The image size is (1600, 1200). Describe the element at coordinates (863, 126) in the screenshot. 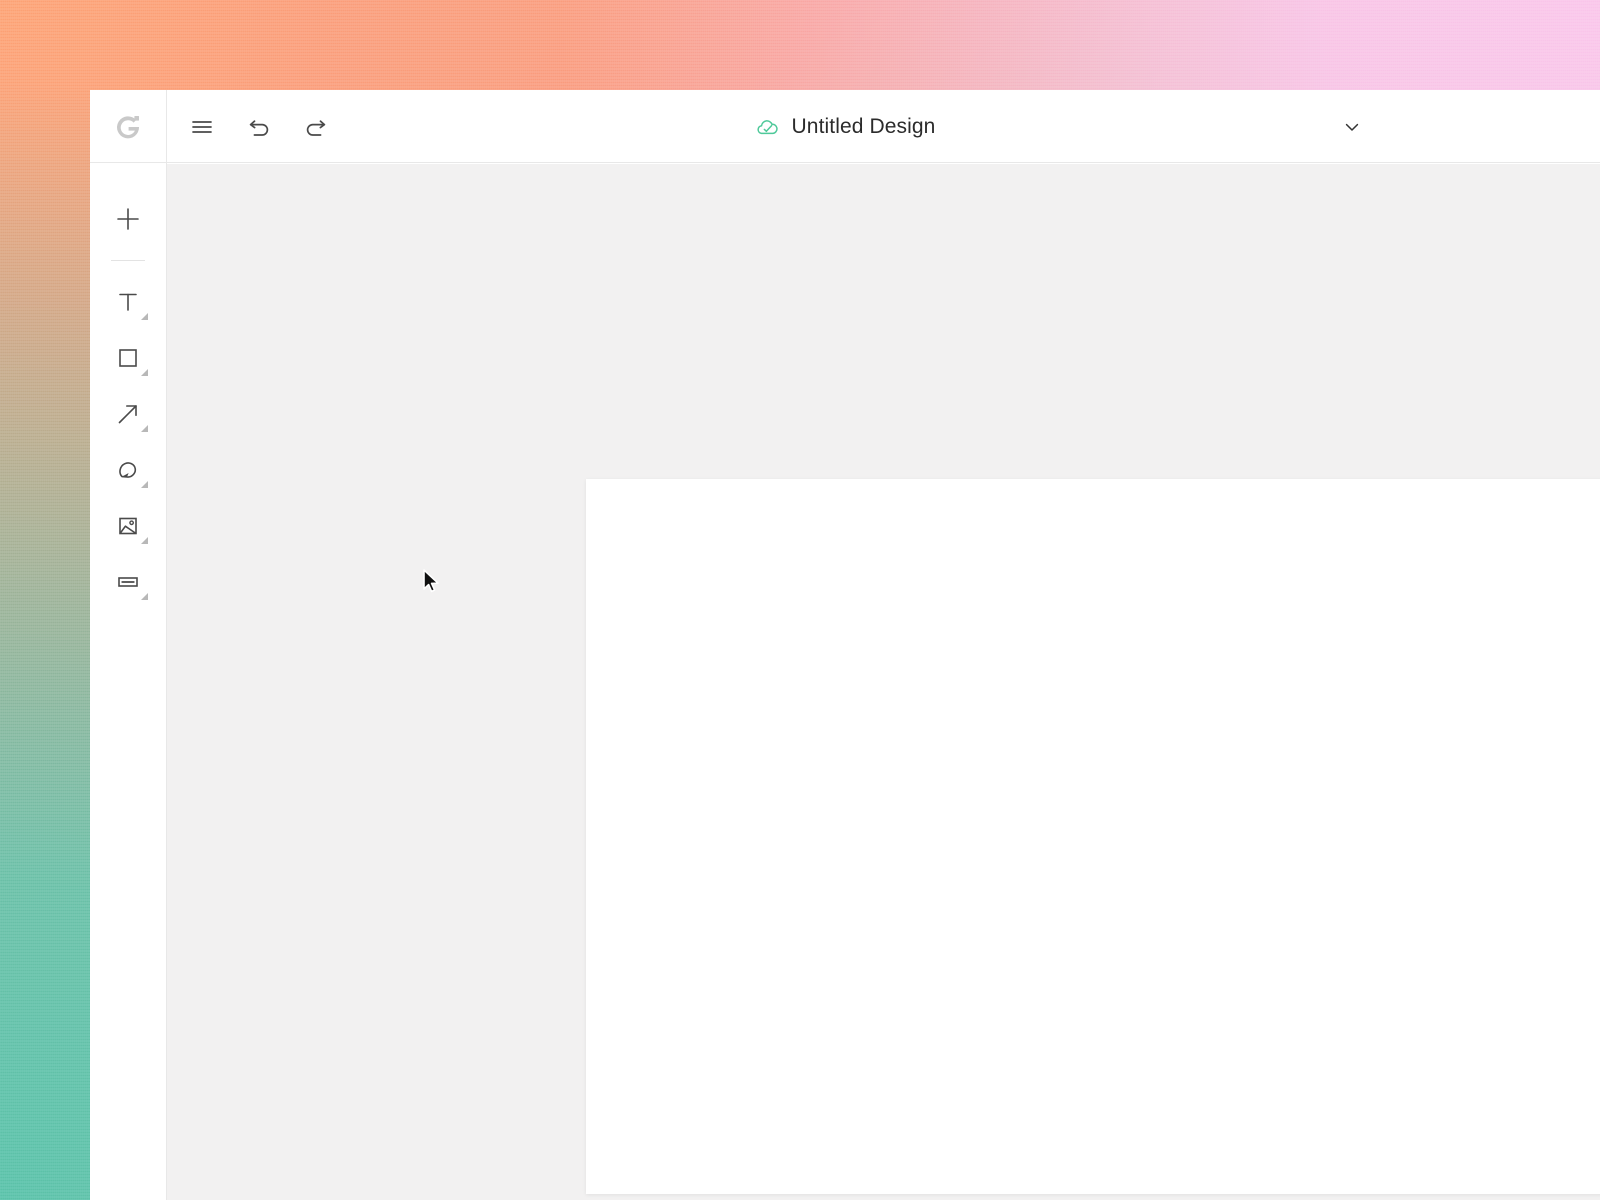

I see `document-title-text: Untitled Design` at that location.